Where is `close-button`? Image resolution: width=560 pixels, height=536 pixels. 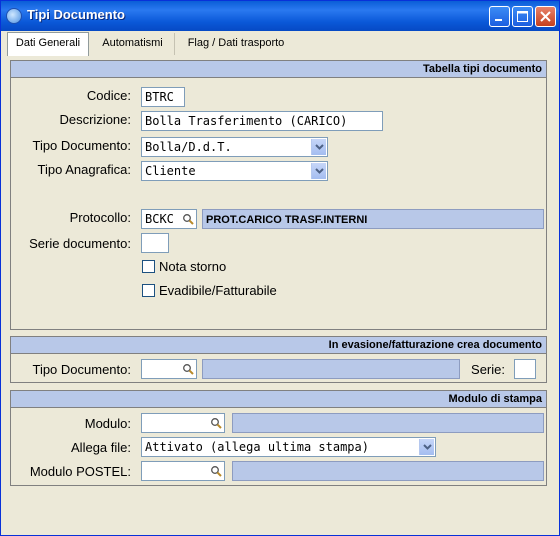
close-button is located at coordinates (545, 16).